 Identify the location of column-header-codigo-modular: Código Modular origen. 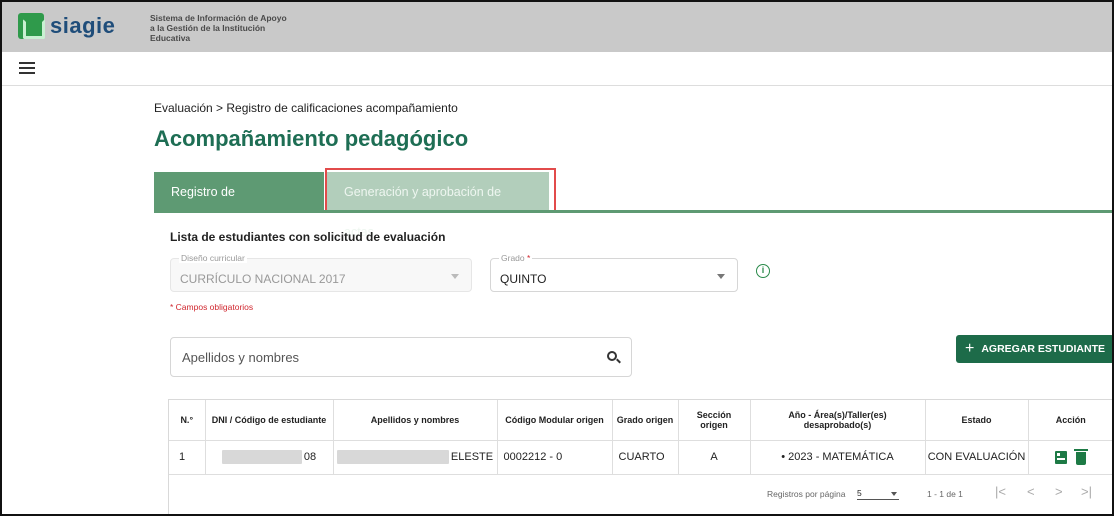
(555, 420).